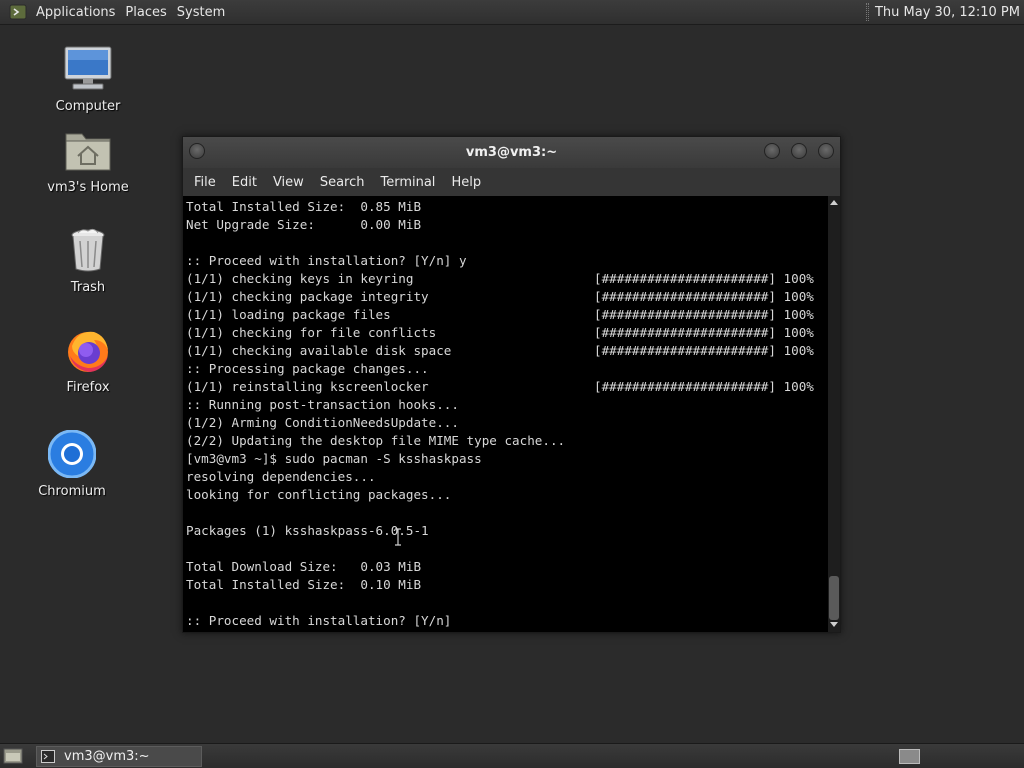 The height and width of the screenshot is (768, 1024). I want to click on taskbar-terminal-button: vm3@vm3:~, so click(119, 756).